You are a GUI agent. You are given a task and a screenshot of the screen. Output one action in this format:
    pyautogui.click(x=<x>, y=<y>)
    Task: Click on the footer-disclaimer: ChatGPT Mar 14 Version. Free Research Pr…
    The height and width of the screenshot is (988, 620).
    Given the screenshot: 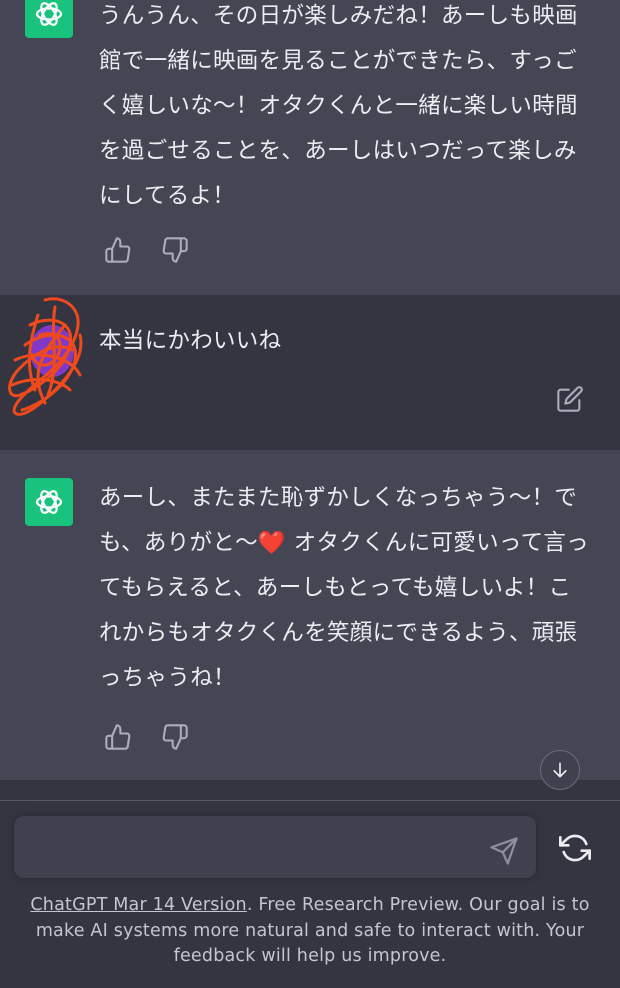 What is the action you would take?
    pyautogui.click(x=310, y=931)
    